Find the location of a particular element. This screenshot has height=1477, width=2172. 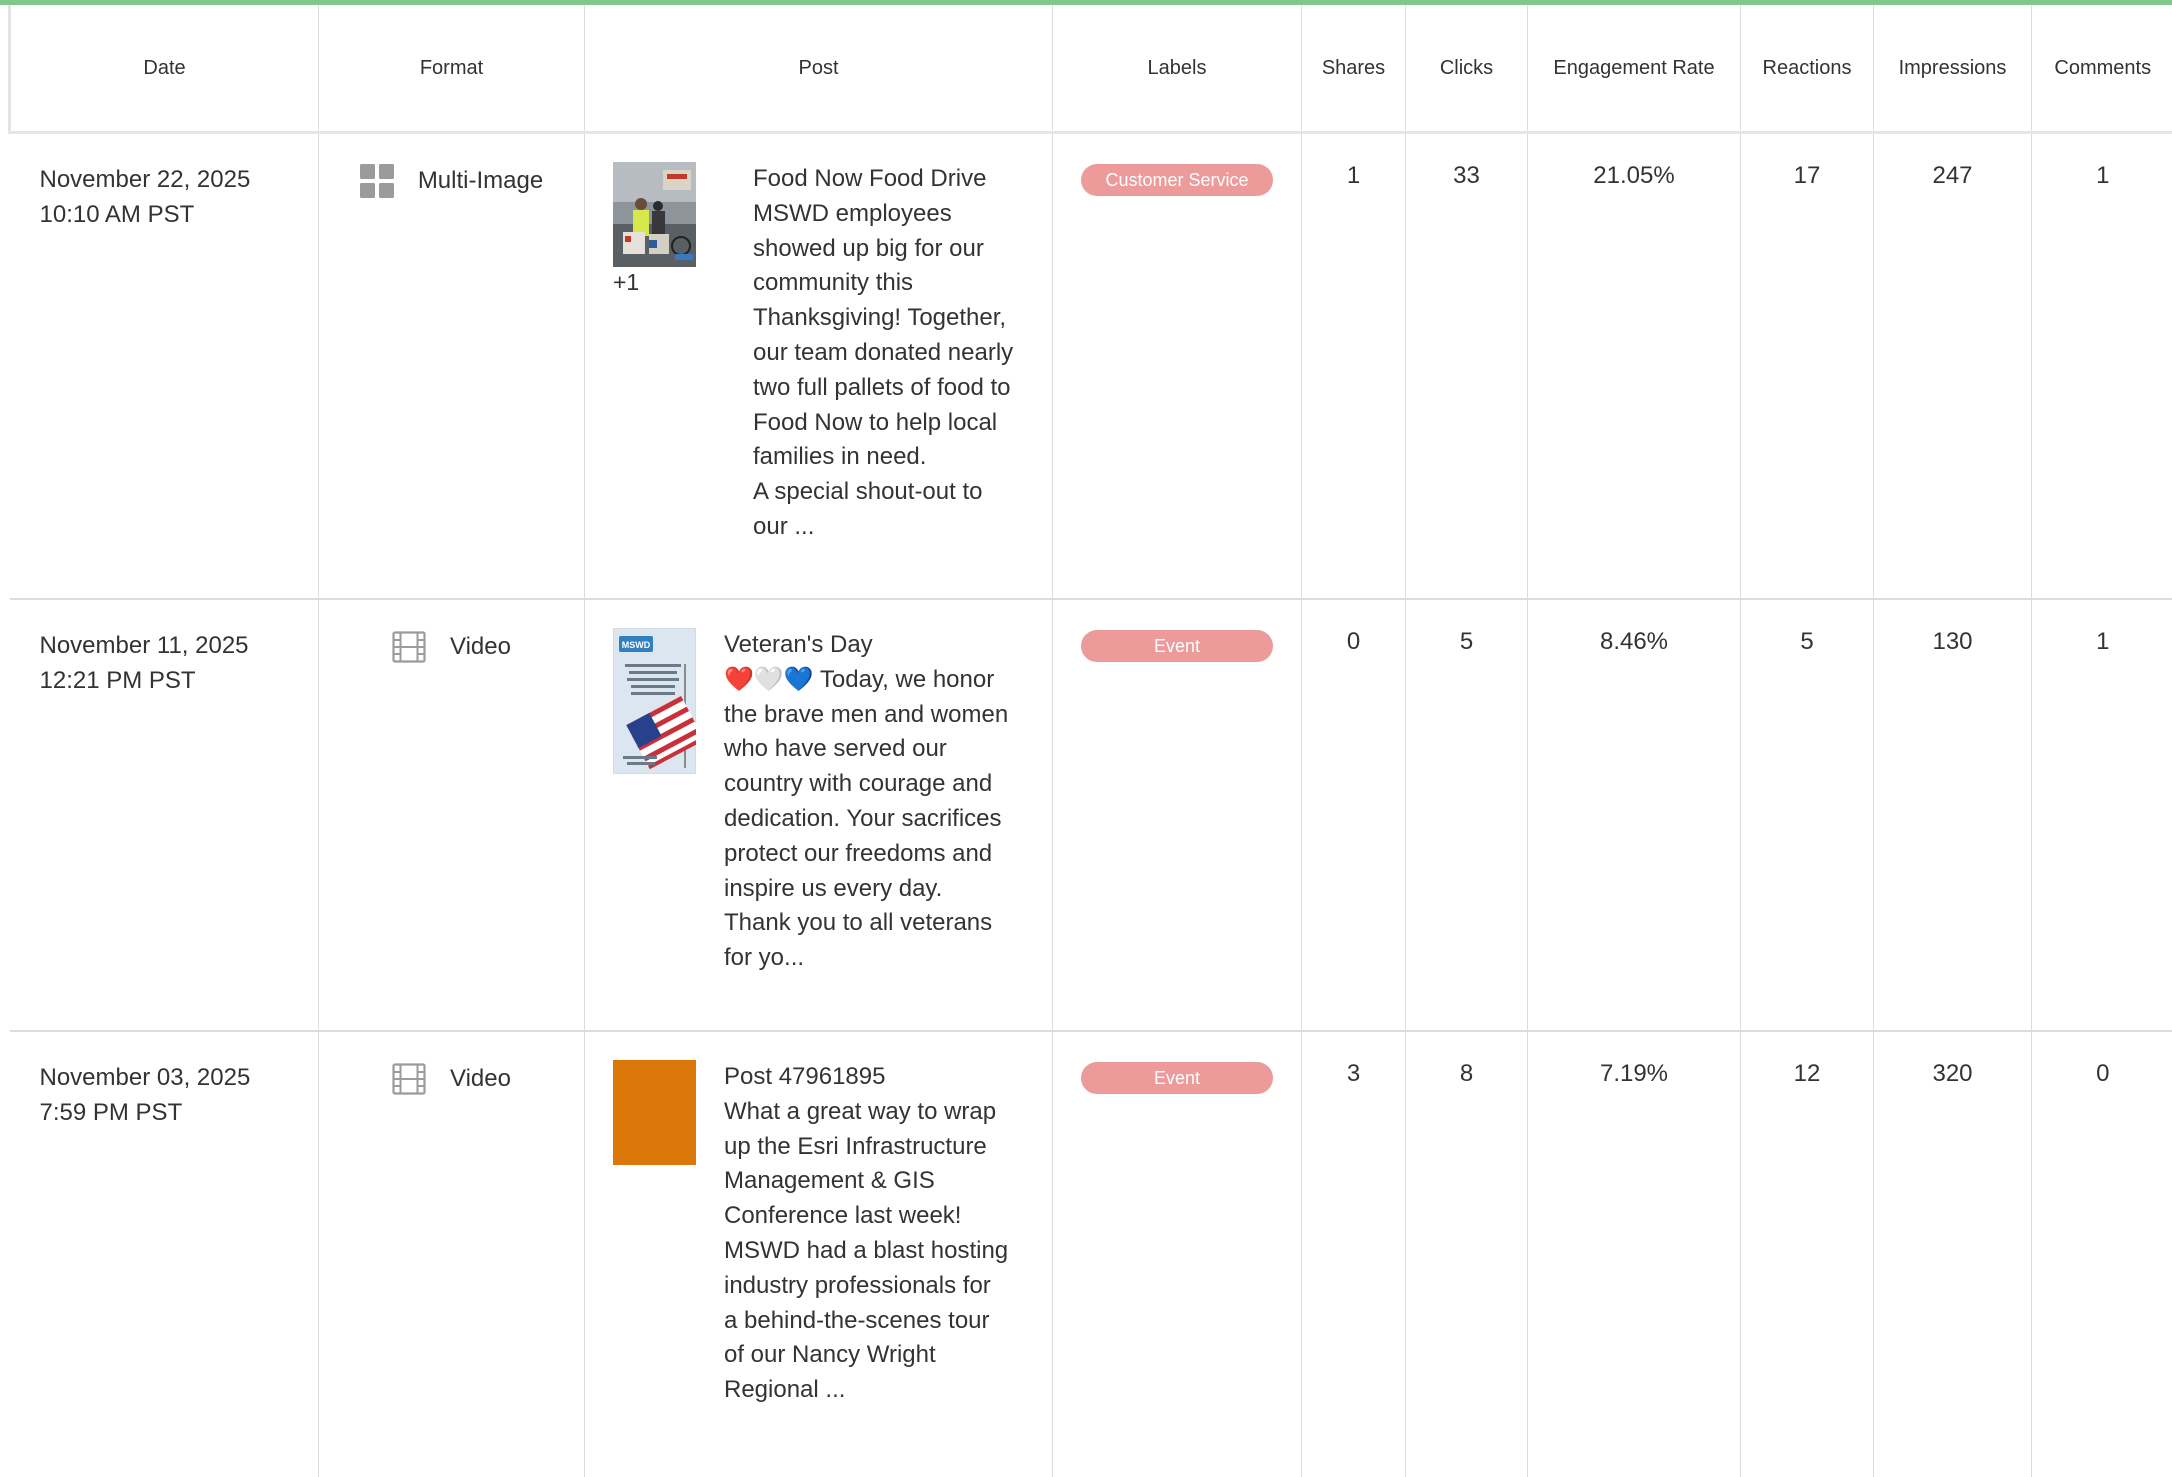

col-header-post: Post is located at coordinates (819, 69).